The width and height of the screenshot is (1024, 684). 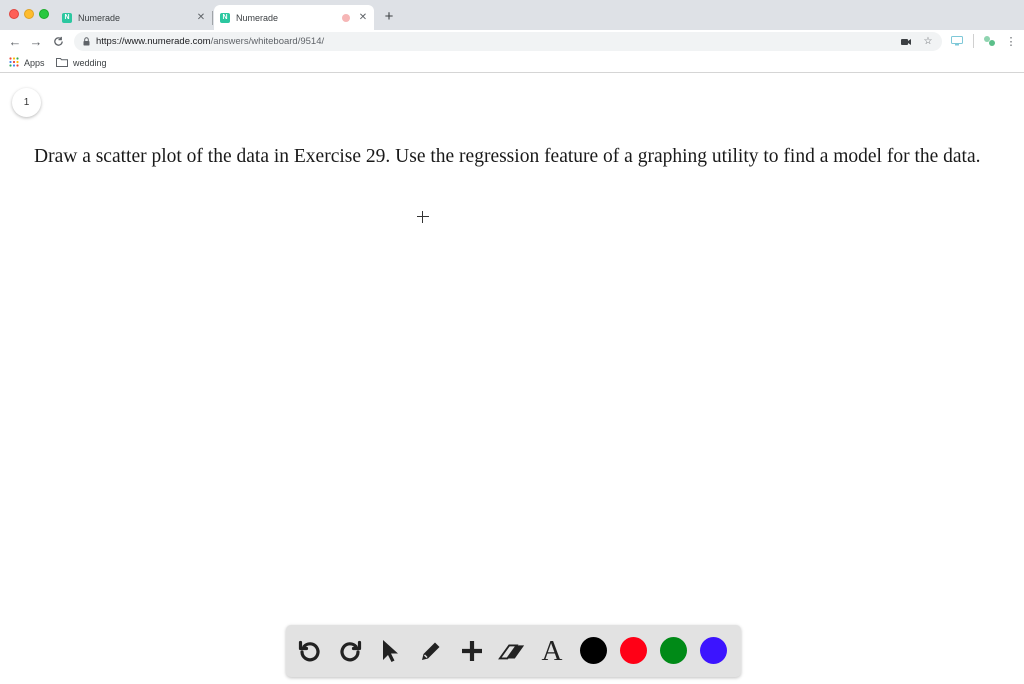 I want to click on browser-tab-1: N Numerade ✕, so click(x=134, y=17).